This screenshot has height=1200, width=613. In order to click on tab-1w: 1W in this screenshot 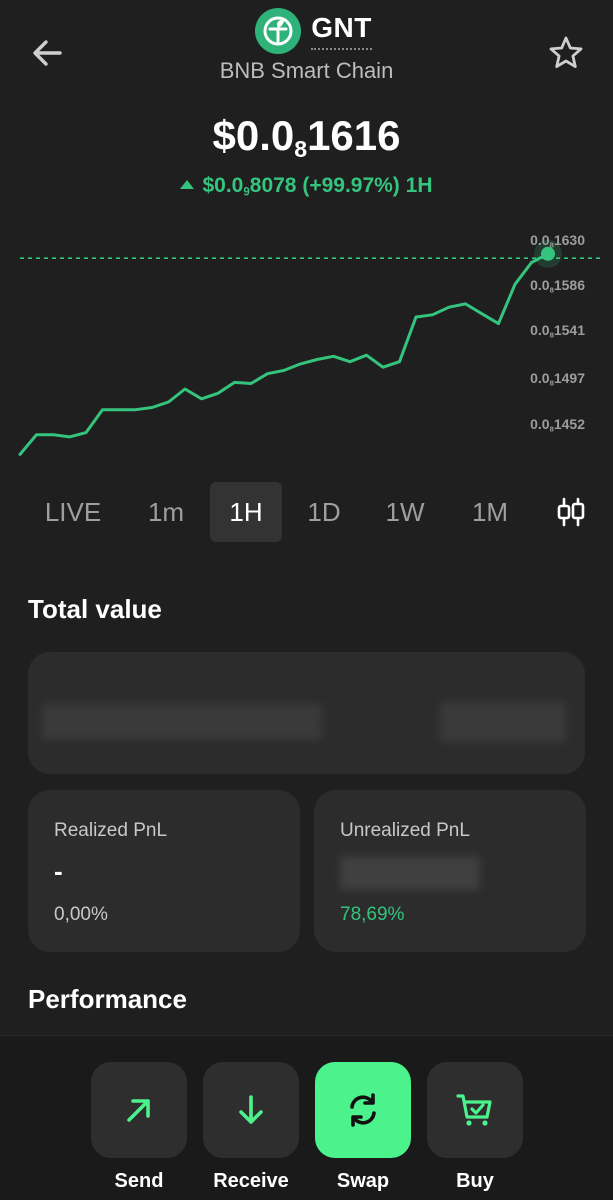, I will do `click(405, 512)`.